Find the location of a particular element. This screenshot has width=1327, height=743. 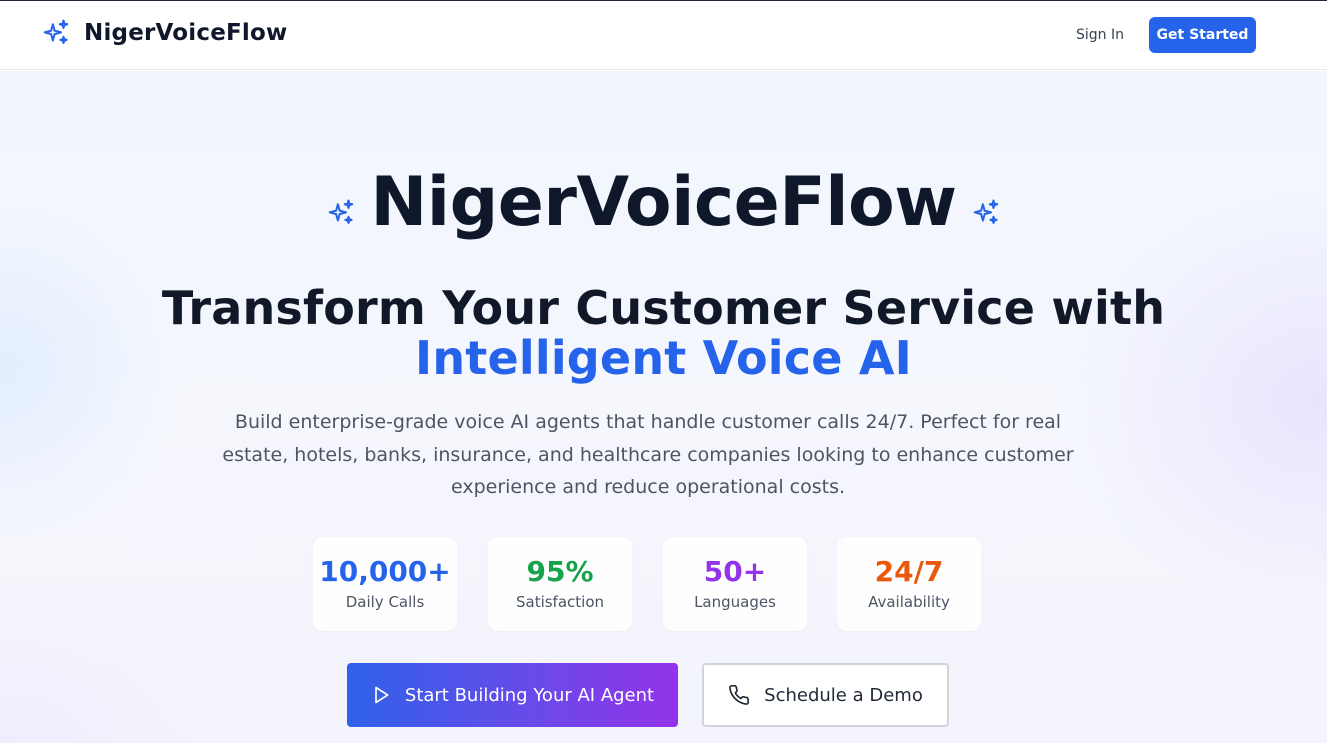

stat-label: Languages is located at coordinates (735, 602).